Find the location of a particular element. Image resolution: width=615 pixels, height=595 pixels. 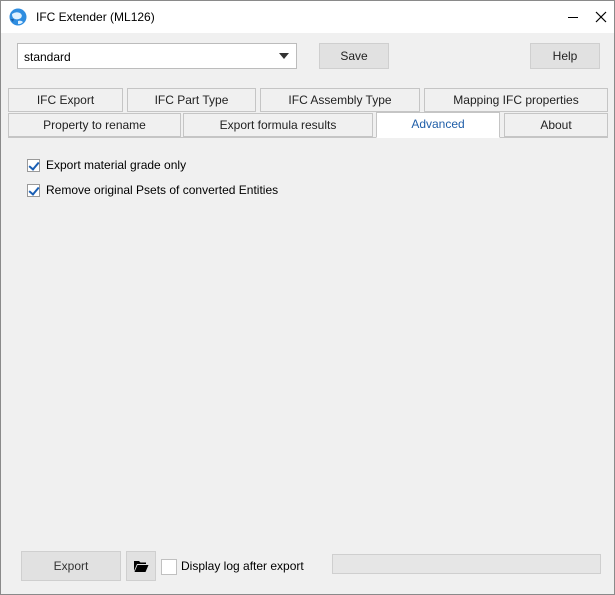

globe-app-icon is located at coordinates (18, 17).